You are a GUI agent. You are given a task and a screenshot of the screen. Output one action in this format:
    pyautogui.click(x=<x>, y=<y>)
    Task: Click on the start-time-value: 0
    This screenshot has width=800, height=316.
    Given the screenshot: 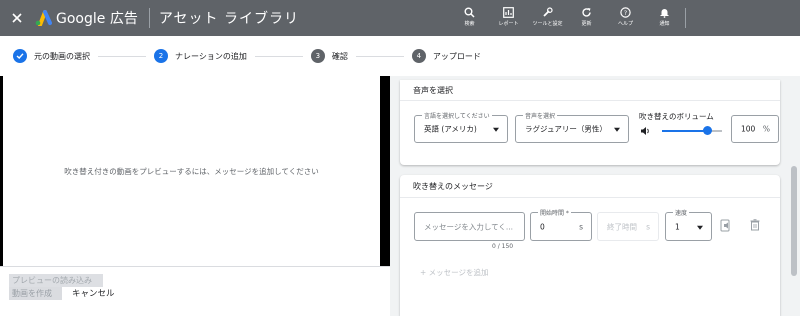 What is the action you would take?
    pyautogui.click(x=542, y=226)
    